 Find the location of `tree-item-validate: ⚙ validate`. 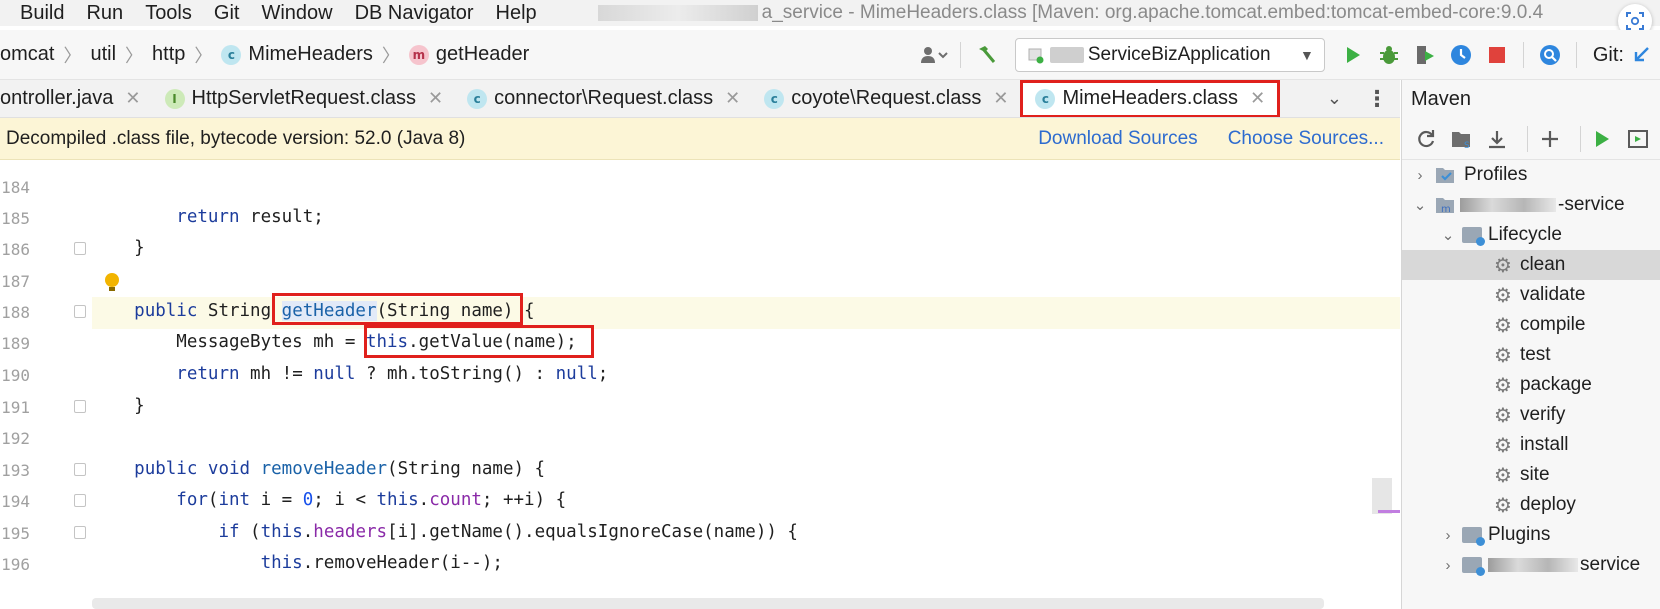

tree-item-validate: ⚙ validate is located at coordinates (1531, 295).